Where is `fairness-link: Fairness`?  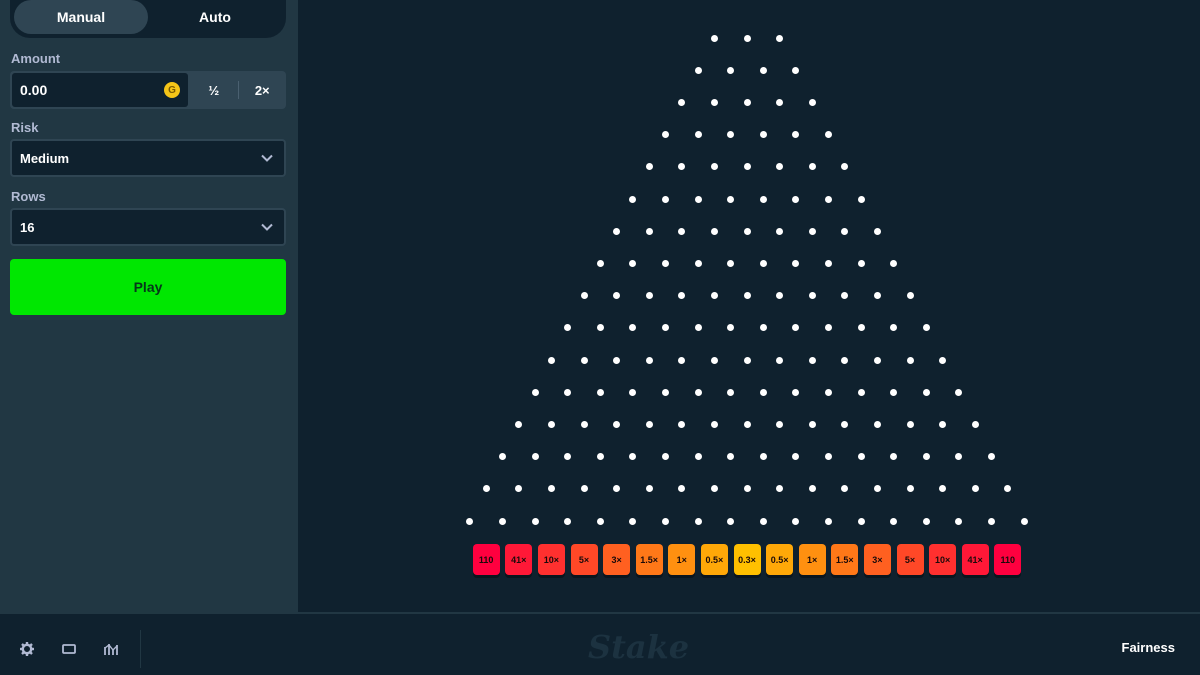
fairness-link: Fairness is located at coordinates (1148, 647).